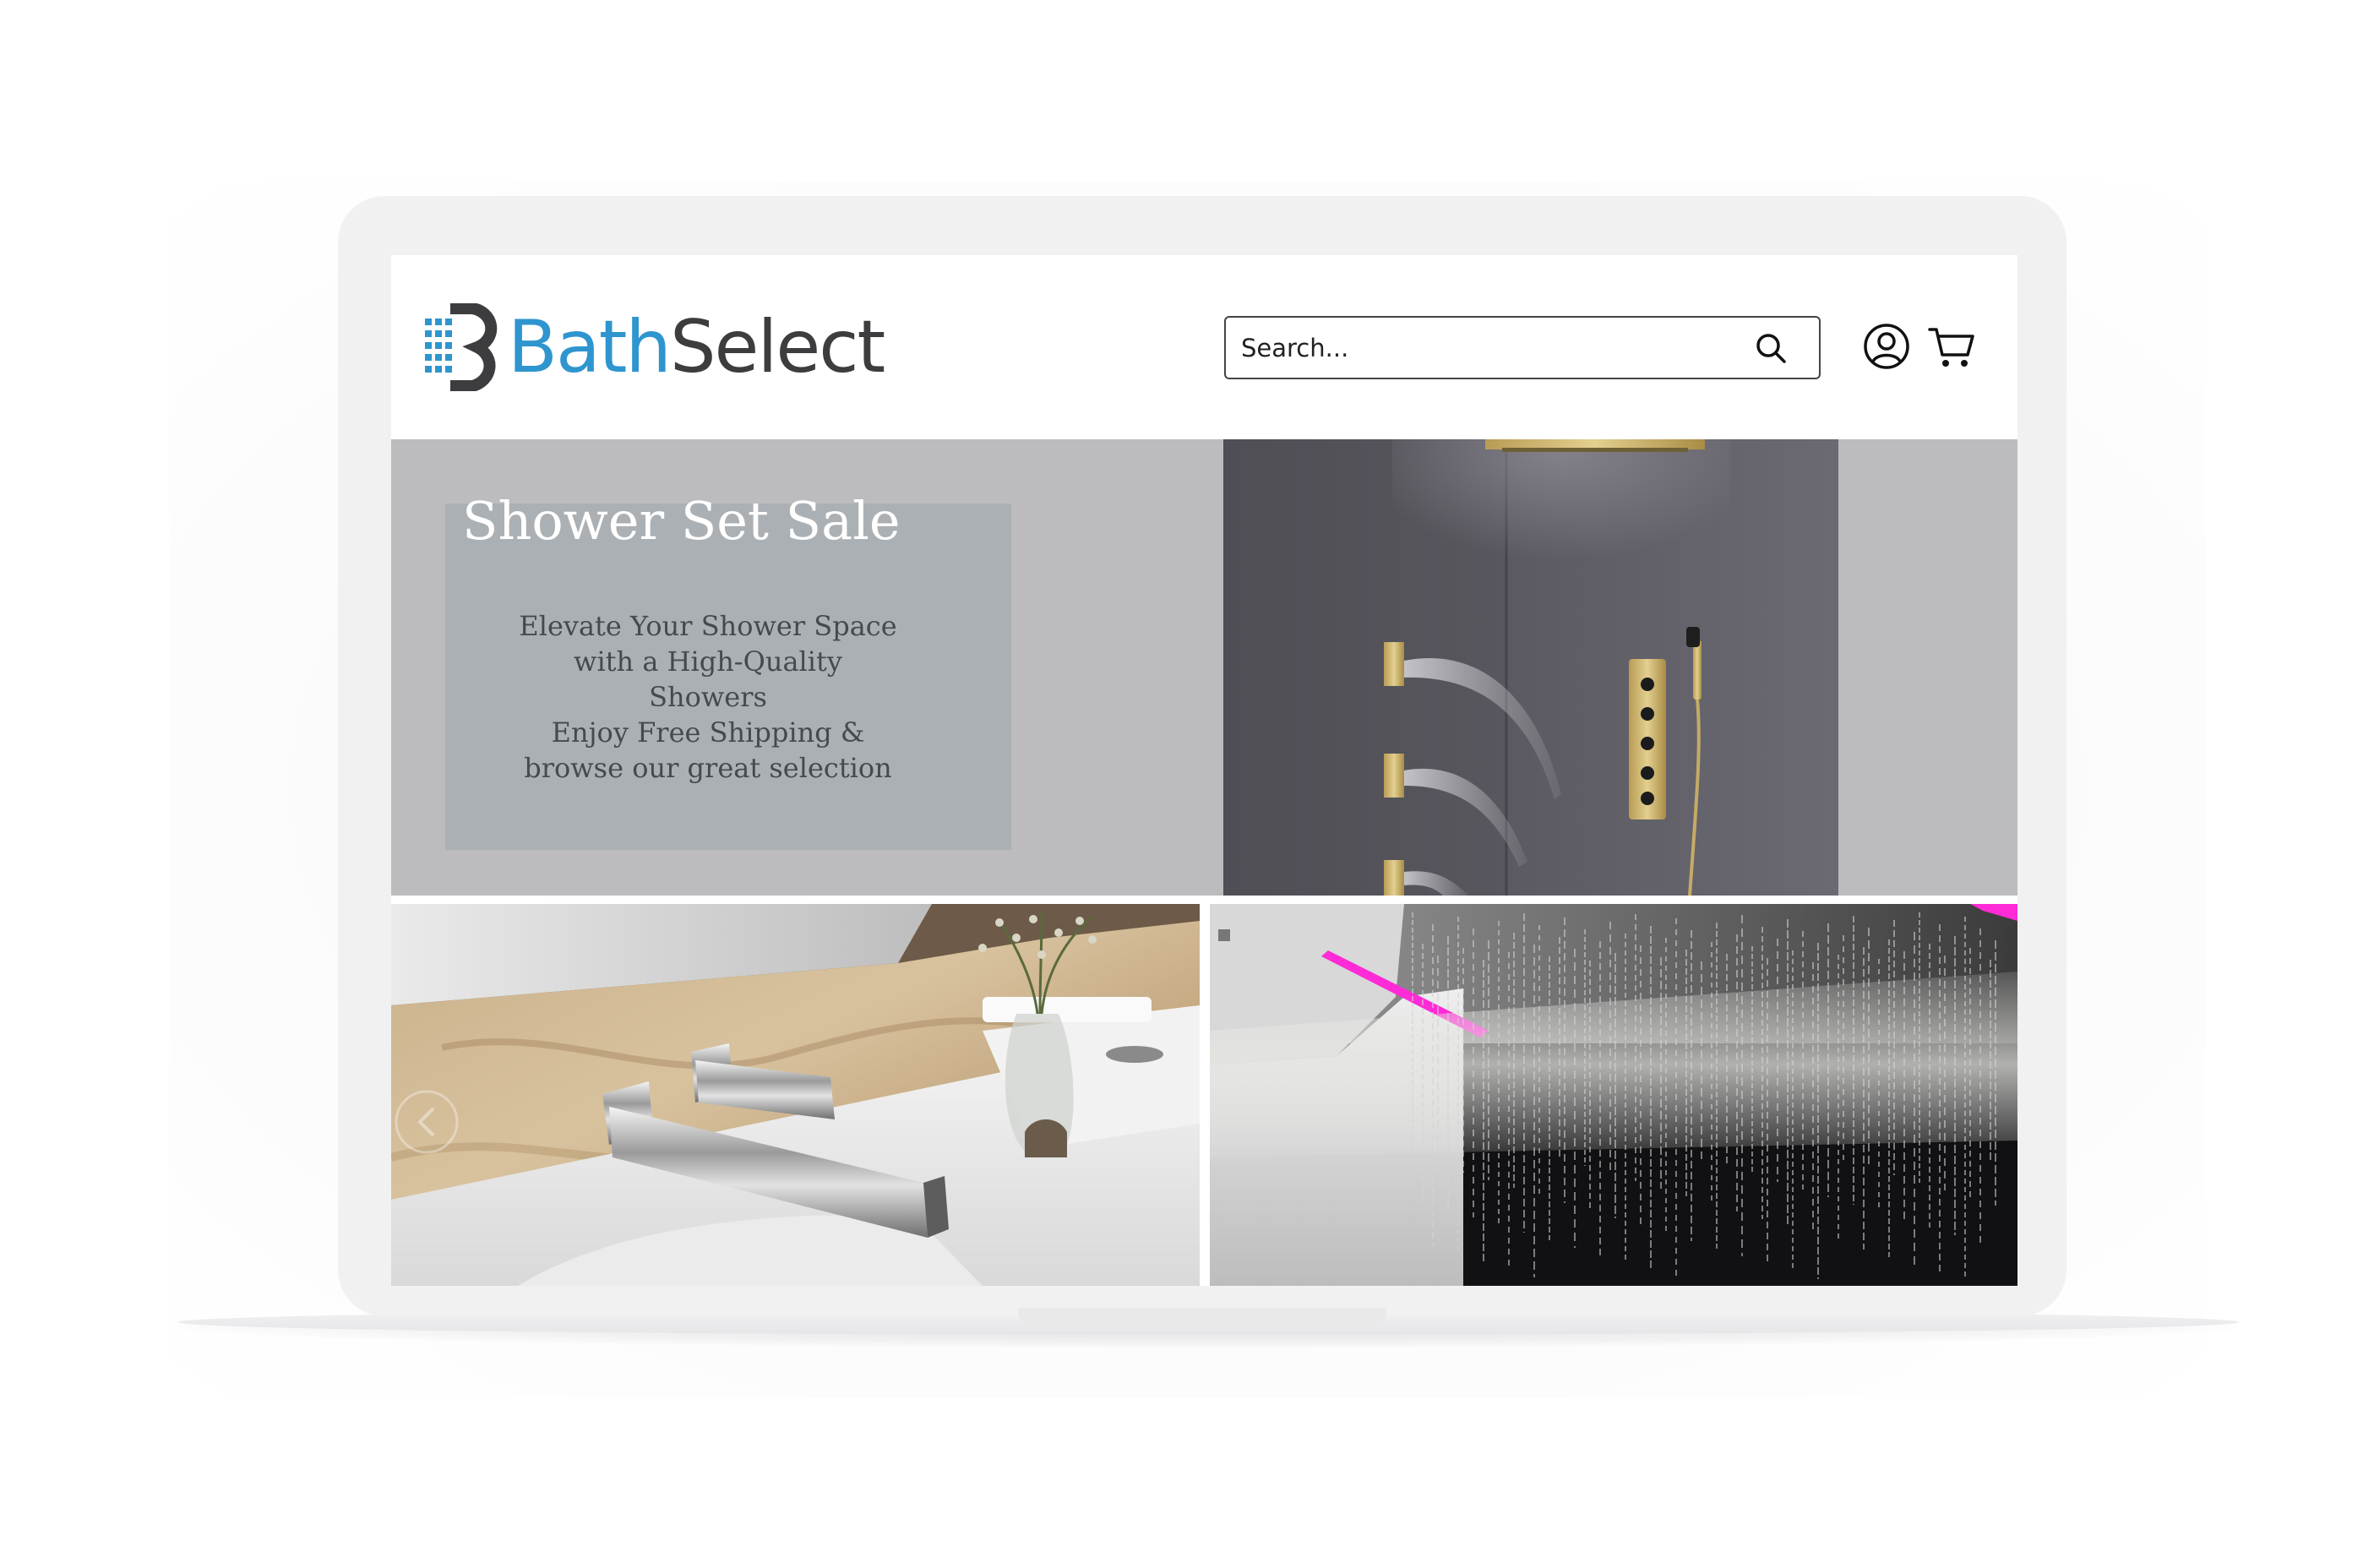  I want to click on search-button, so click(1770, 348).